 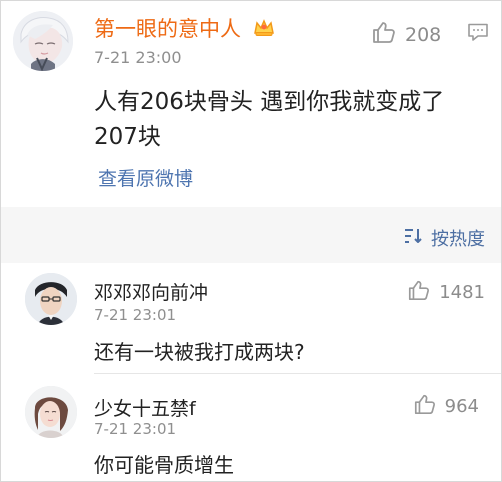 I want to click on post-username-row: 第一眼的意中人, so click(x=185, y=28).